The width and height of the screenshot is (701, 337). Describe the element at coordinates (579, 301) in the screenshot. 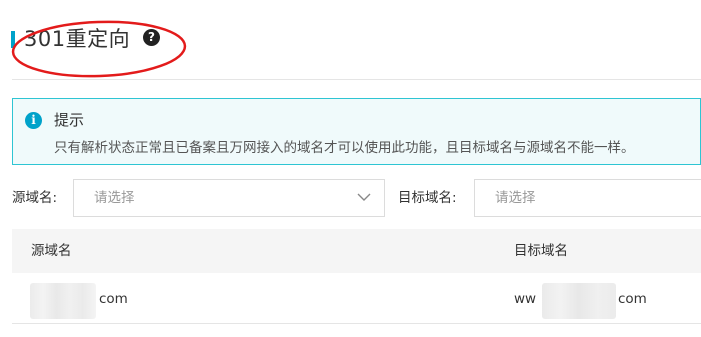

I see `redacted-target-domain` at that location.